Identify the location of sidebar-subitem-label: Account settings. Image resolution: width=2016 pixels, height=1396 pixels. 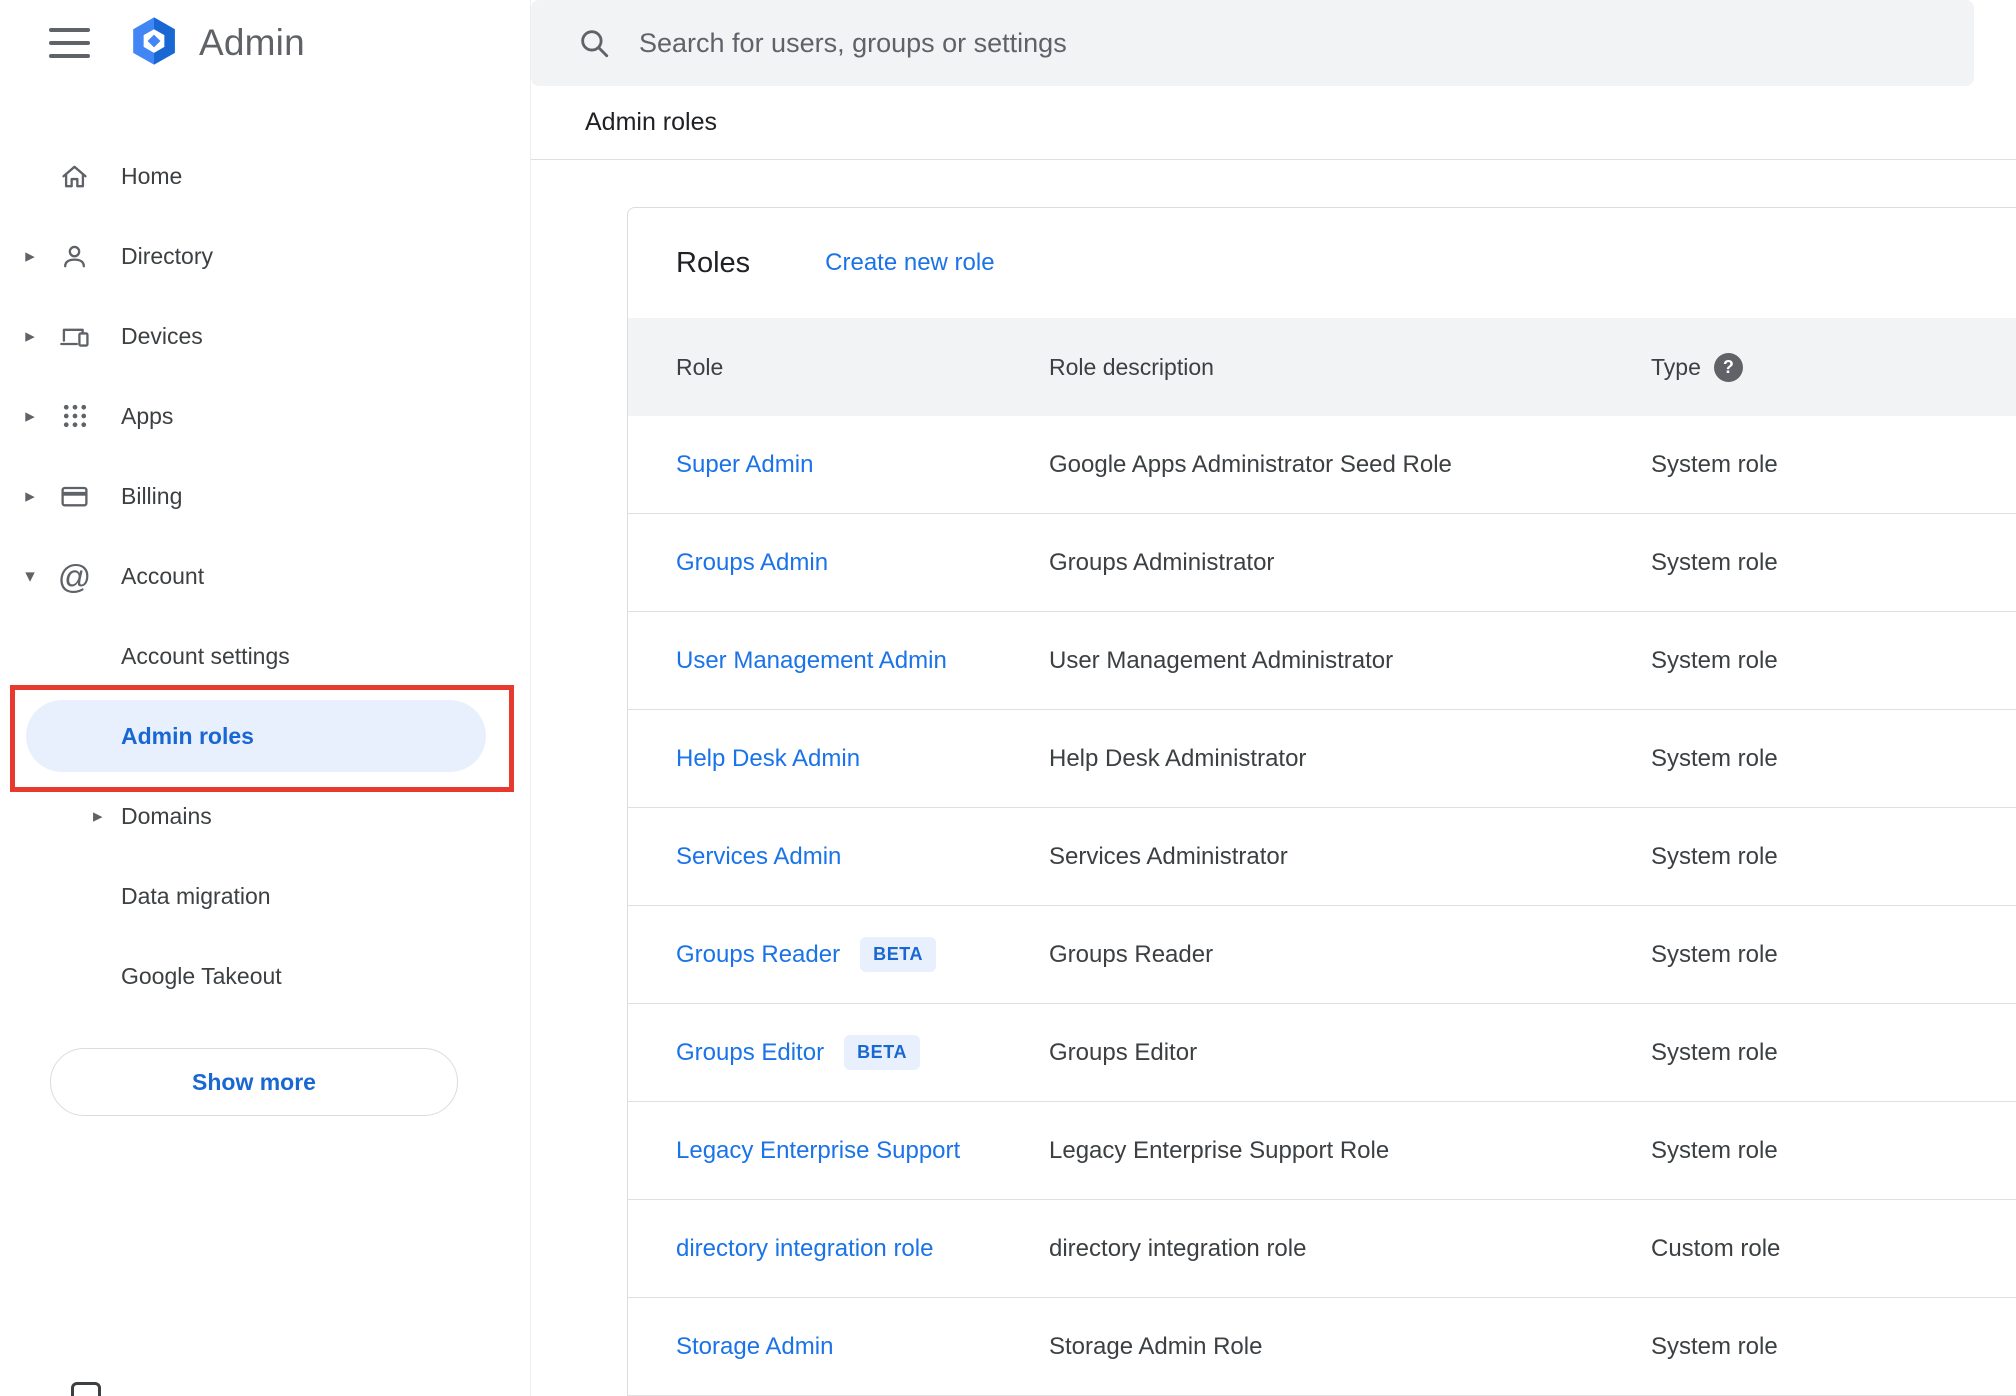
(205, 655).